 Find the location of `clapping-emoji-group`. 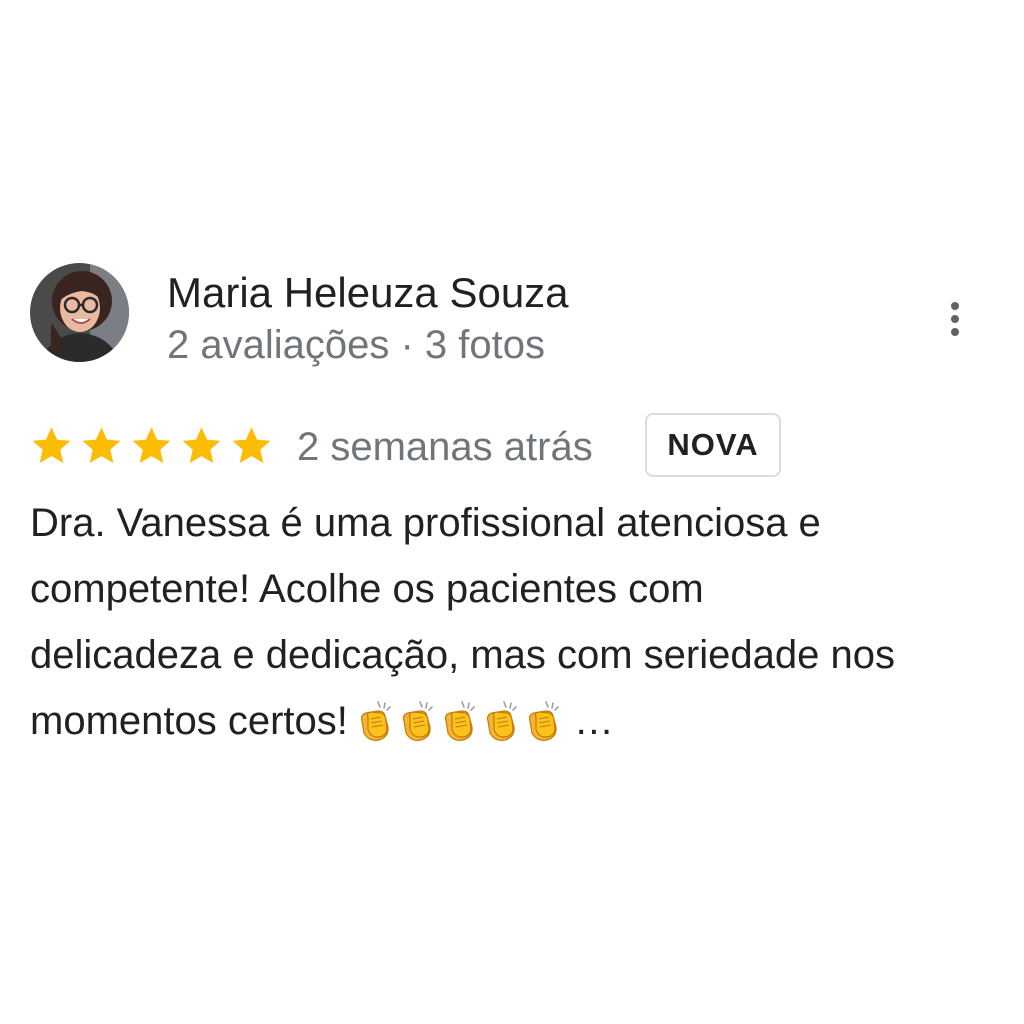

clapping-emoji-group is located at coordinates (459, 721).